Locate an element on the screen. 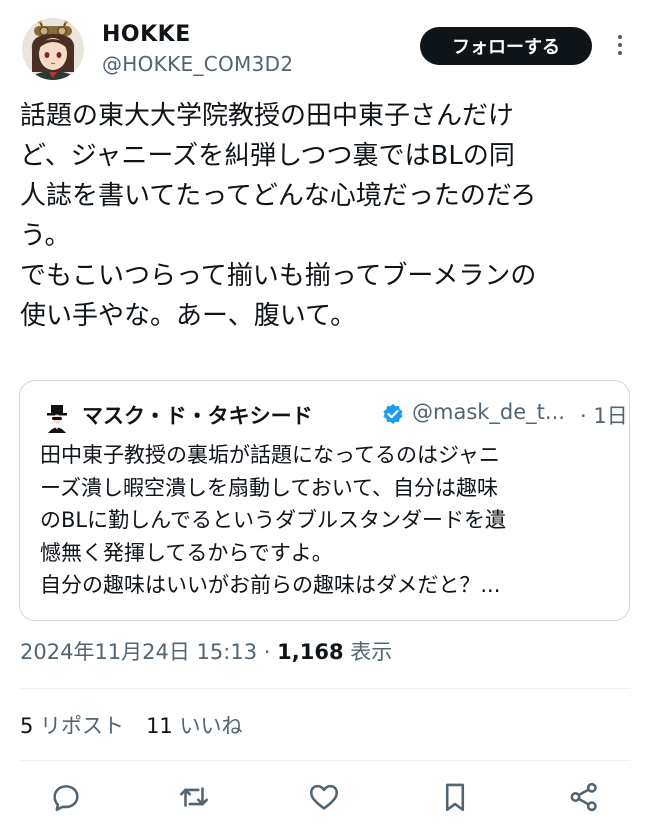  reposts-stat: 5 リポスト is located at coordinates (72, 726).